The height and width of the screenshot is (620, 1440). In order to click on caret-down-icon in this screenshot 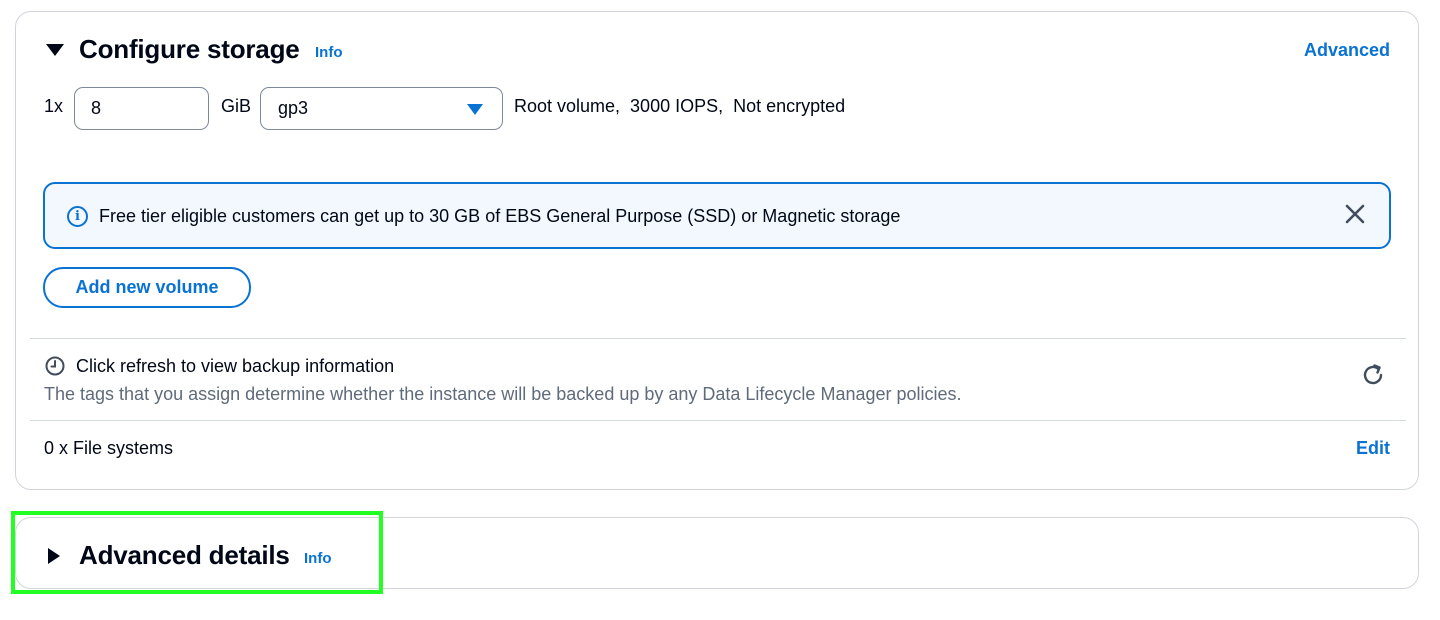, I will do `click(475, 109)`.